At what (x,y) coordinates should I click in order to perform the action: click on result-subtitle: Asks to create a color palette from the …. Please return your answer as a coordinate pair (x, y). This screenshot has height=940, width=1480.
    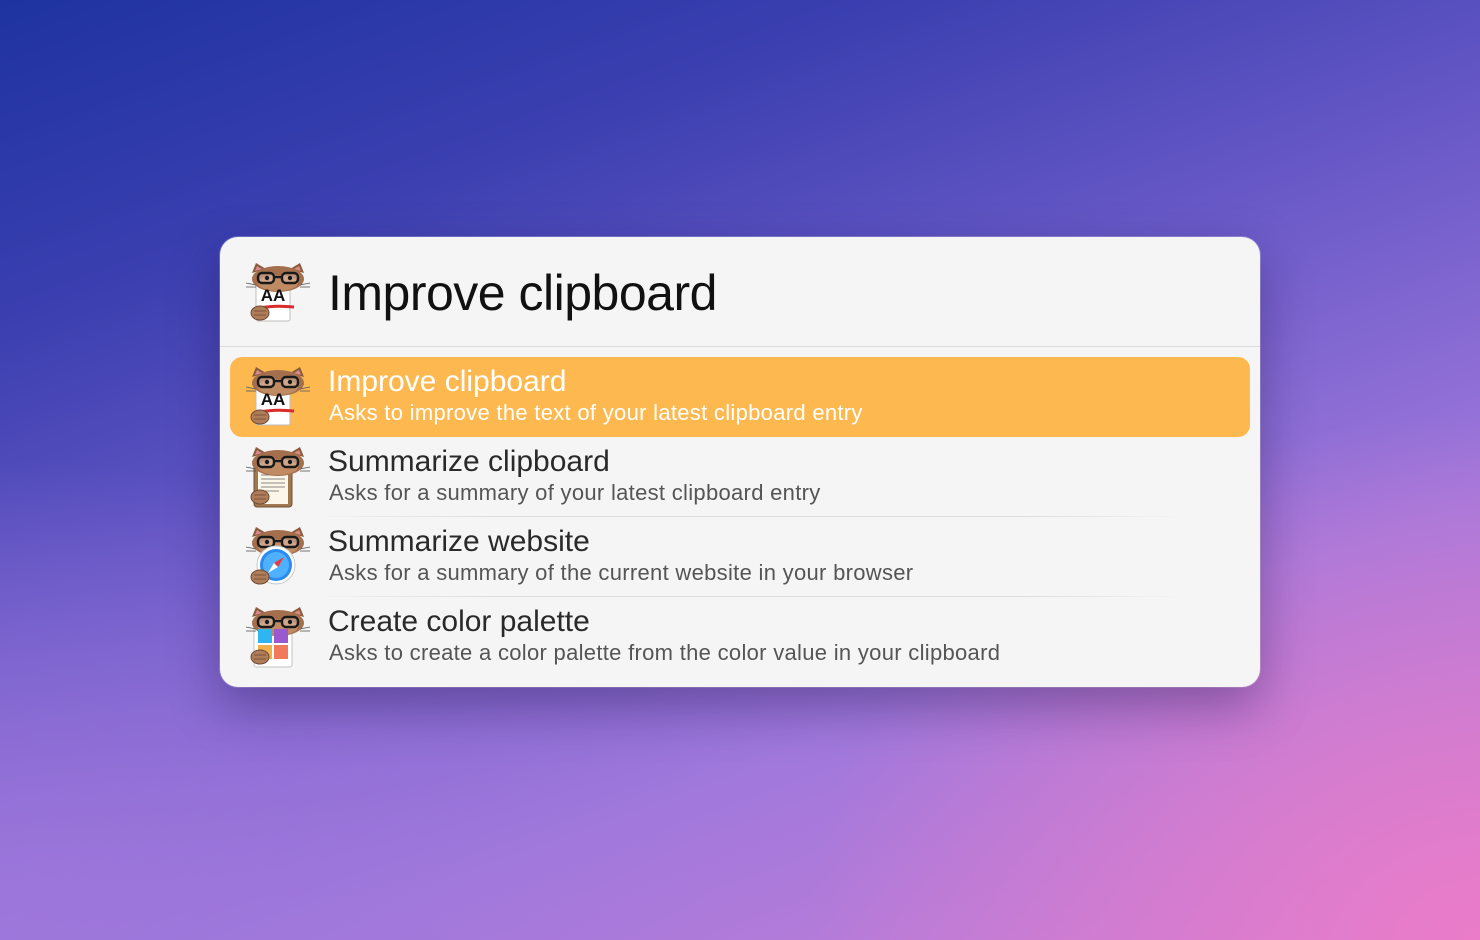
    Looking at the image, I should click on (665, 652).